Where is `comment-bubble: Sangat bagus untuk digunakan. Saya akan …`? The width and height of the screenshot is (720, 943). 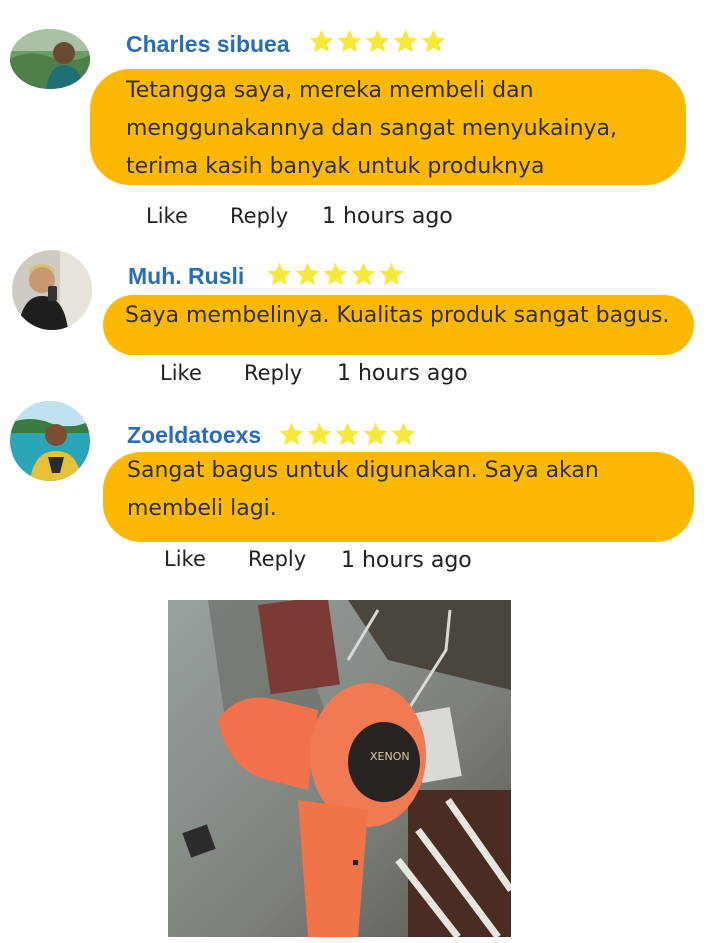 comment-bubble: Sangat bagus untuk digunakan. Saya akan … is located at coordinates (398, 497).